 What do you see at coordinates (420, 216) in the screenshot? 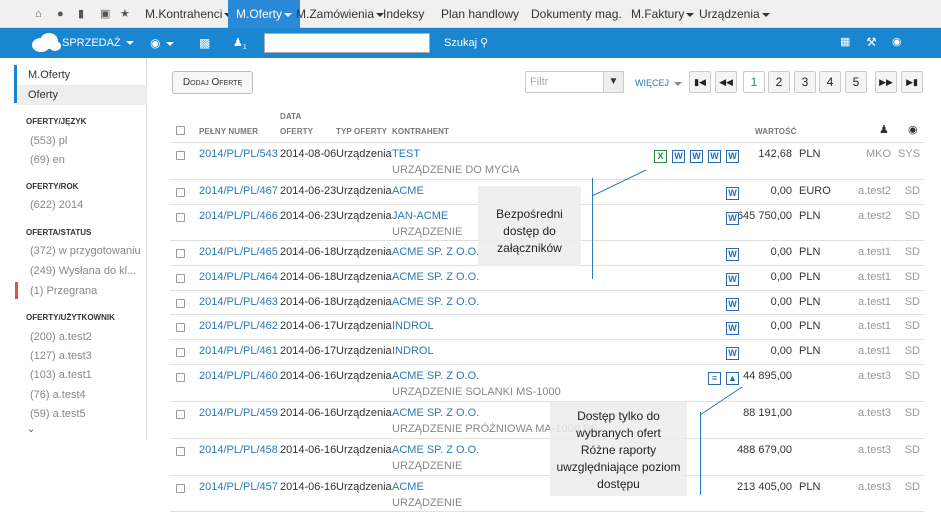
I see `client-link: JAN-ACME` at bounding box center [420, 216].